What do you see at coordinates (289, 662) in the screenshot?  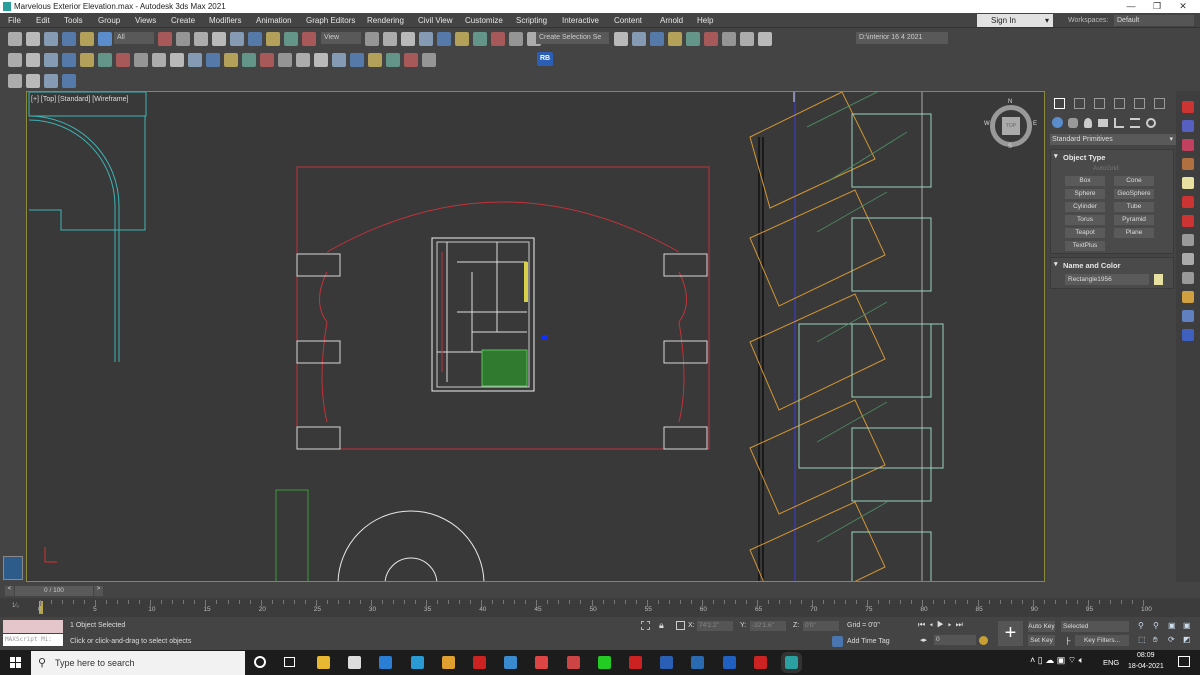 I see `task-view-icon` at bounding box center [289, 662].